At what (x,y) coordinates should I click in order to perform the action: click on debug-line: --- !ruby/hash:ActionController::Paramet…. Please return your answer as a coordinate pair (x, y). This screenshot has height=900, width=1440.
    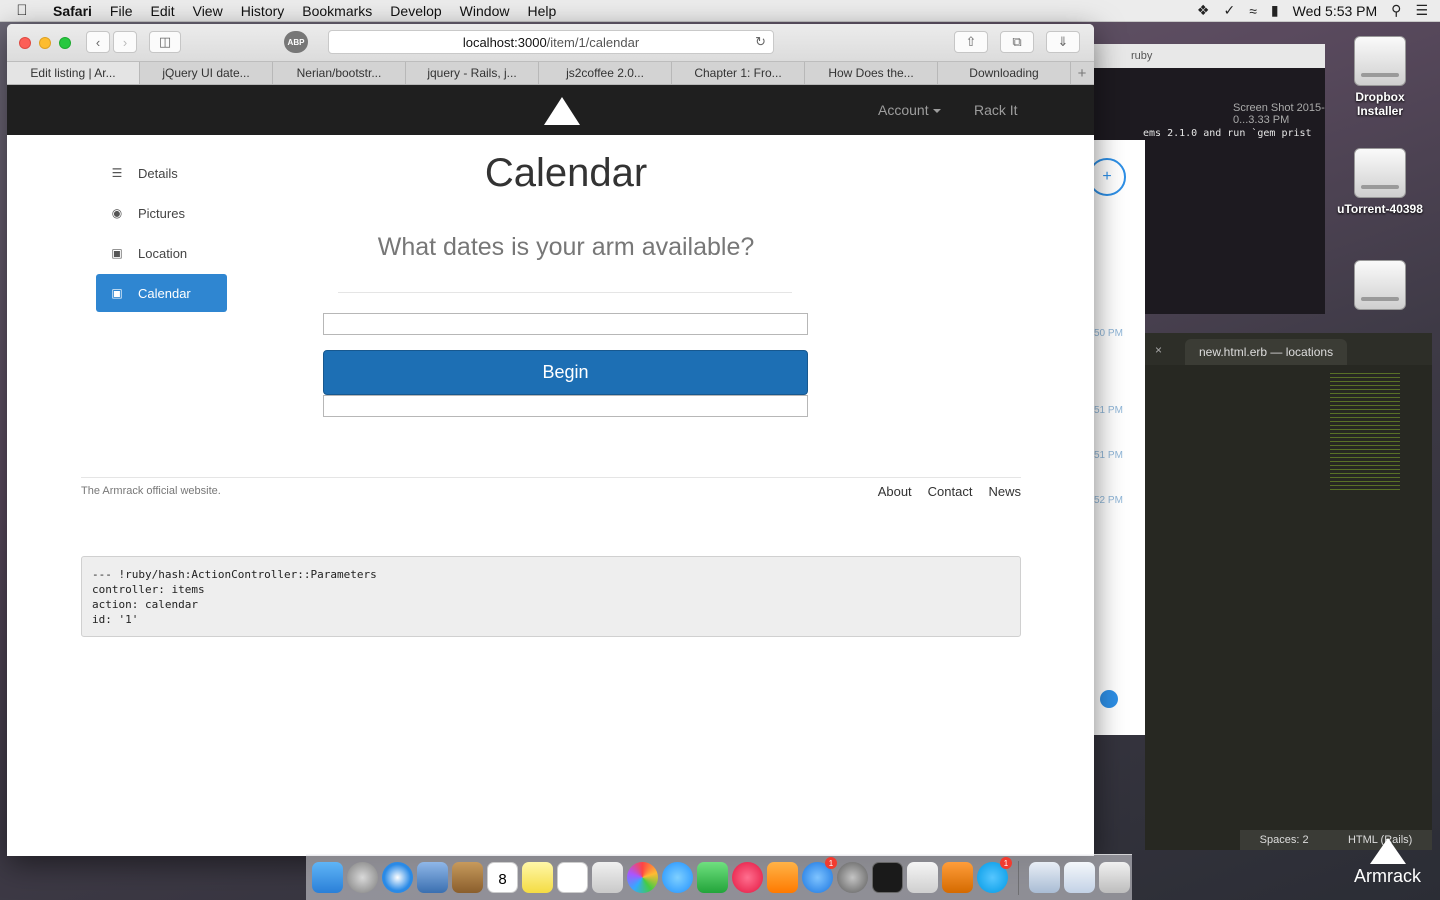
    Looking at the image, I should click on (234, 574).